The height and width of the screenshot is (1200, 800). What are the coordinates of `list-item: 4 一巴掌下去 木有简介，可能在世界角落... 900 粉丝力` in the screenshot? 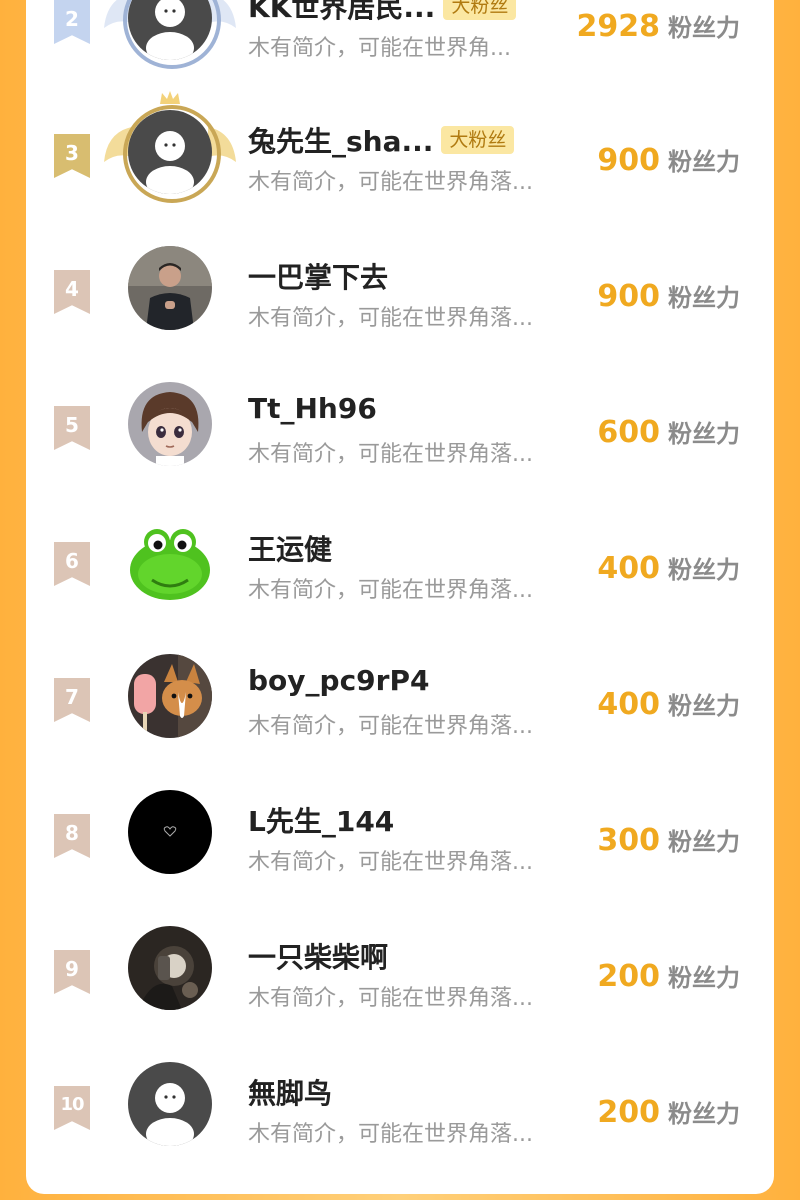 It's located at (400, 288).